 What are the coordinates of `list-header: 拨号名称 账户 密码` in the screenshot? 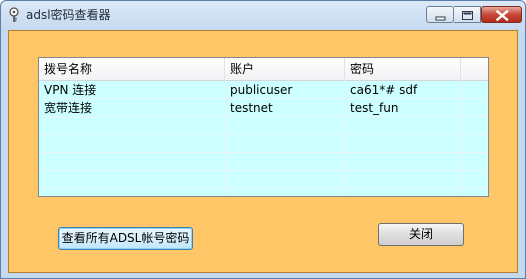 It's located at (263, 69).